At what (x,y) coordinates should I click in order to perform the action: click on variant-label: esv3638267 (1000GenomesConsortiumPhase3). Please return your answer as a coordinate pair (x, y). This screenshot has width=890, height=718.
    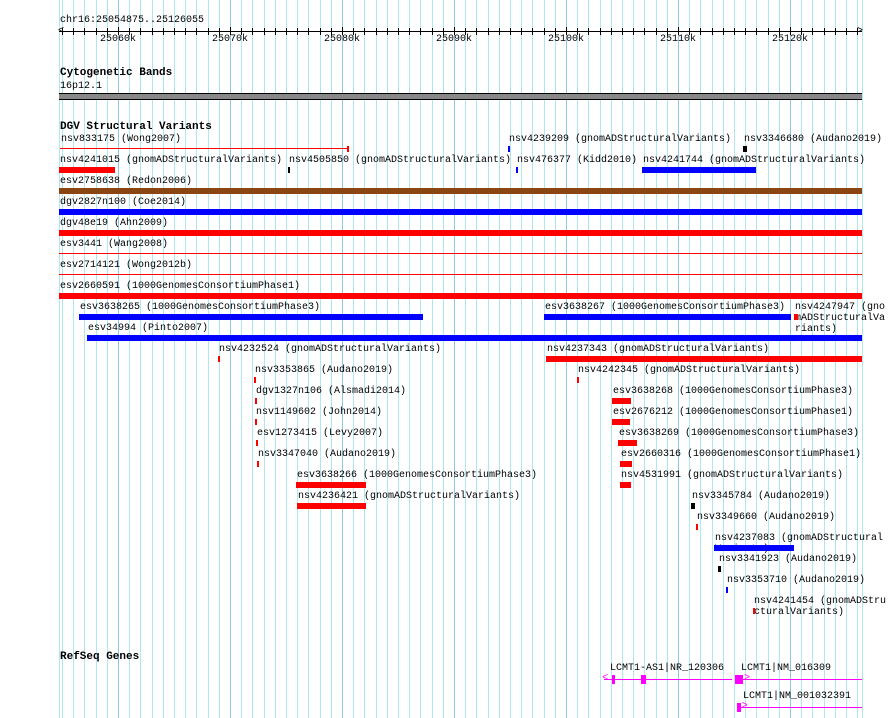
    Looking at the image, I should click on (665, 307).